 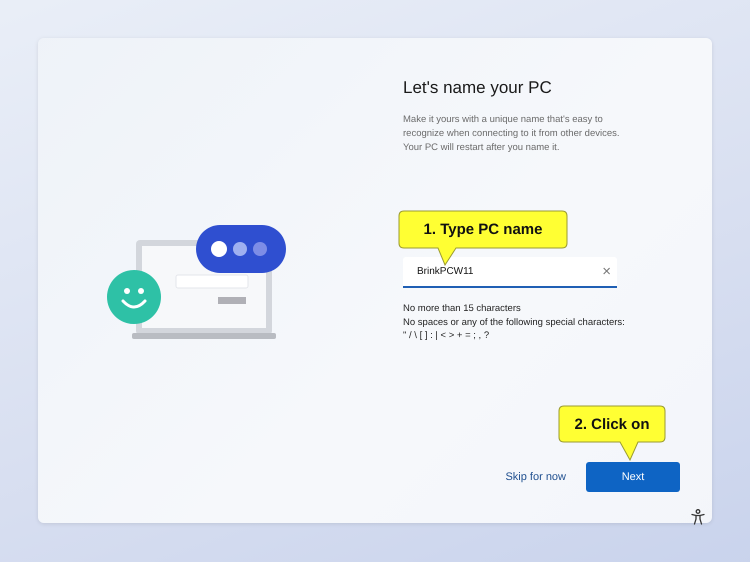 What do you see at coordinates (535, 477) in the screenshot?
I see `skip-link: Skip for now` at bounding box center [535, 477].